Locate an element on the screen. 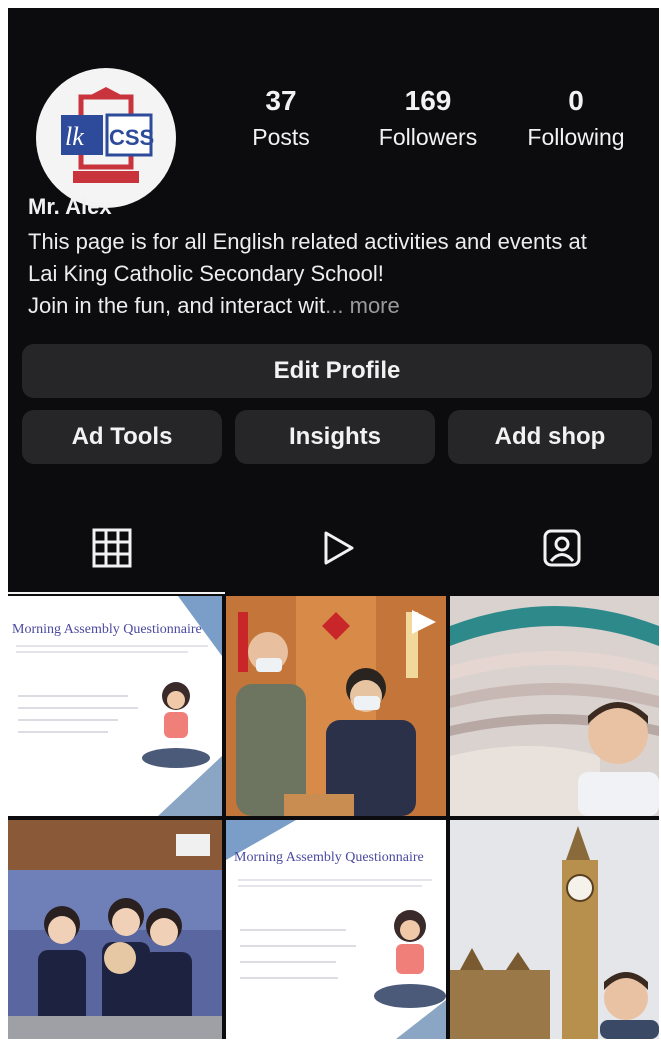 Image resolution: width=661 pixels, height=1047 pixels. profile-avatar: lk CSS is located at coordinates (106, 138).